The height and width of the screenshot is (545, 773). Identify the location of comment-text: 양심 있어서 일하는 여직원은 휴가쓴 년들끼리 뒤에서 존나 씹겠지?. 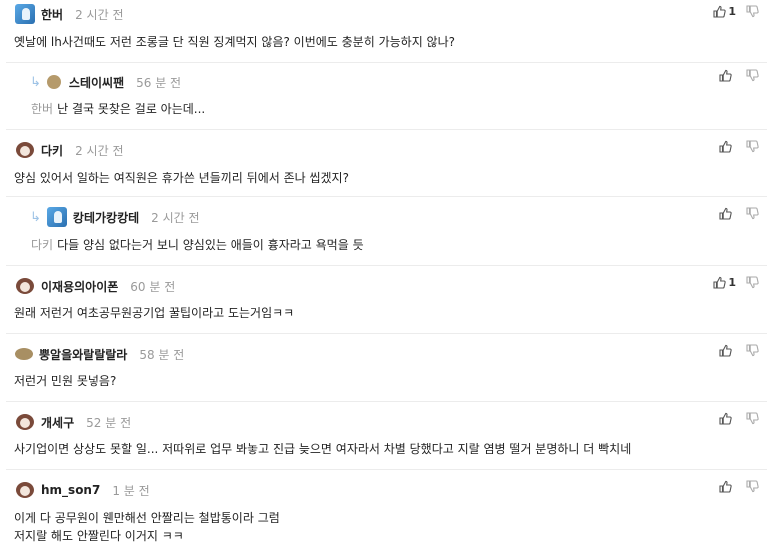
(181, 178).